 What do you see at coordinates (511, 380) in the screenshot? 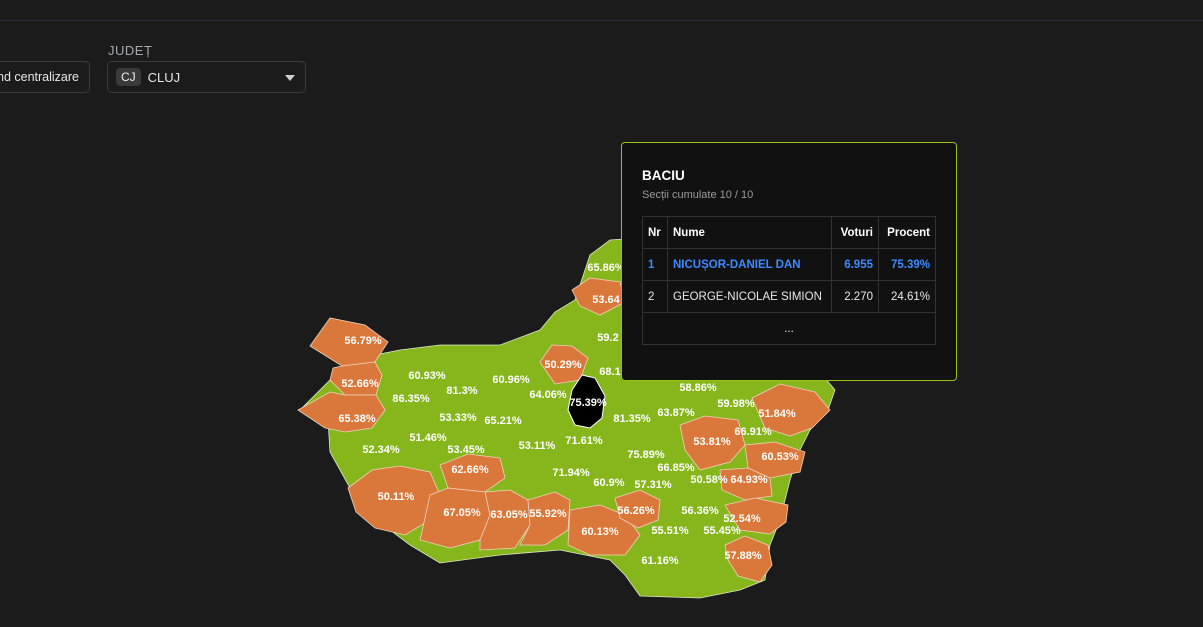
I see `percent-label: 60.96%` at bounding box center [511, 380].